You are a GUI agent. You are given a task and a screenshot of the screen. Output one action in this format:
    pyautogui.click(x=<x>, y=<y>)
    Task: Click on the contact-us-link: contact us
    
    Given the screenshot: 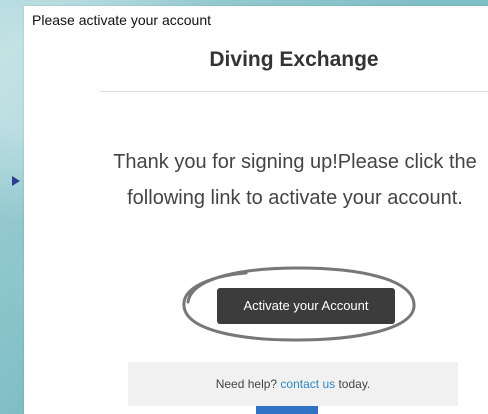 What is the action you would take?
    pyautogui.click(x=307, y=384)
    